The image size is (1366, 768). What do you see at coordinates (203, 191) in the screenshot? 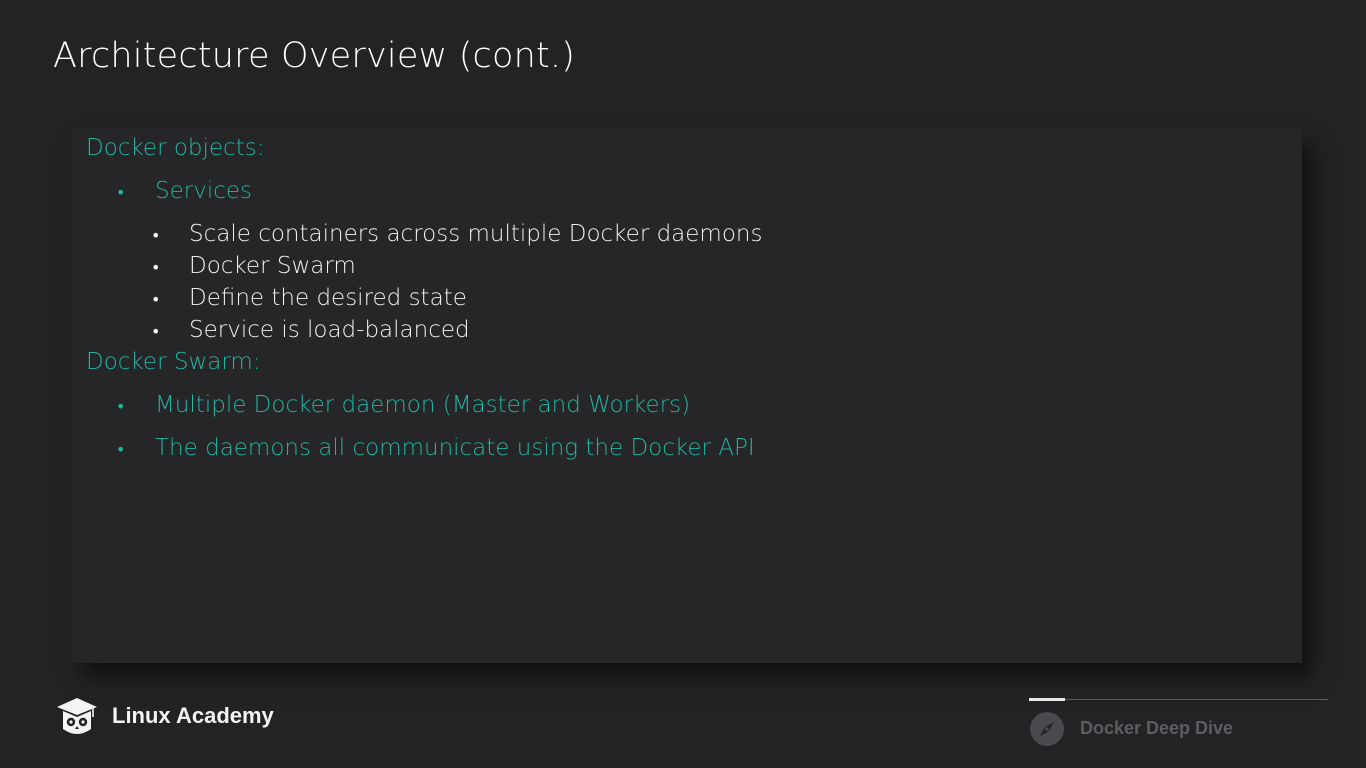
I see `list-item-services: Services` at bounding box center [203, 191].